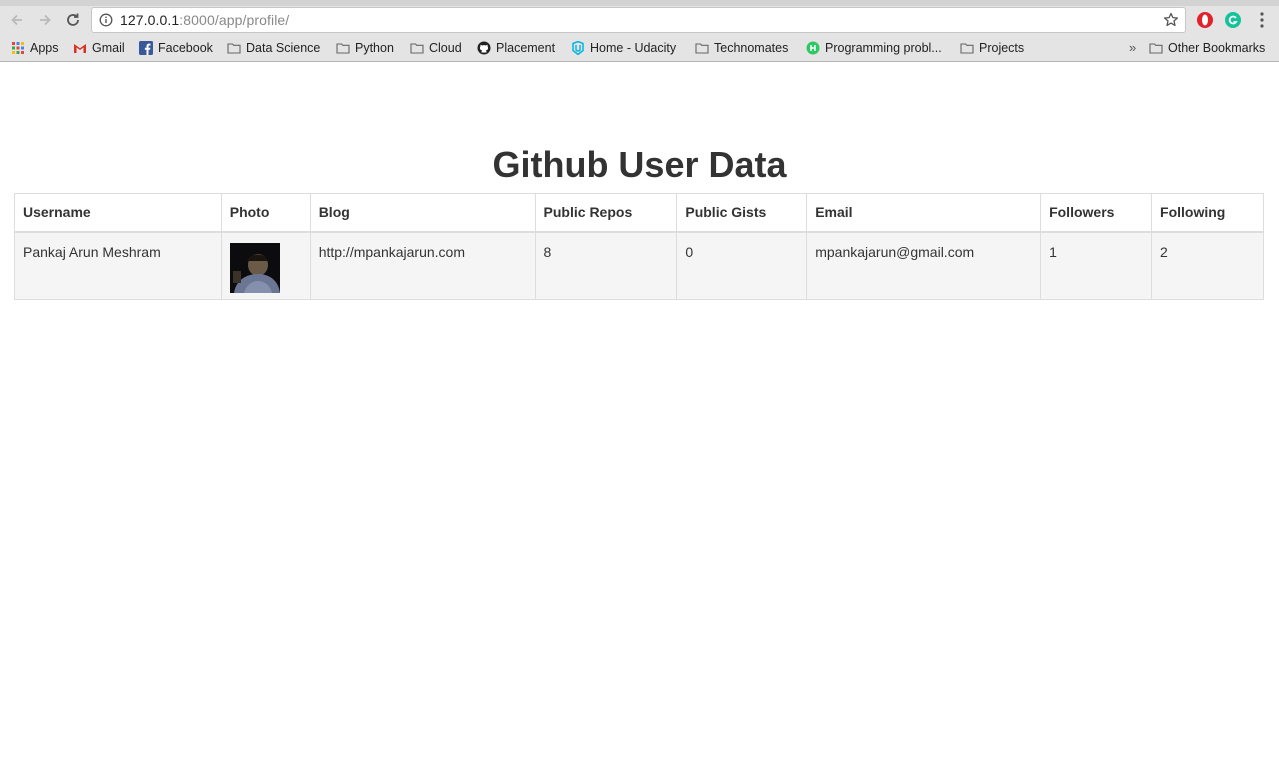 The height and width of the screenshot is (765, 1279). Describe the element at coordinates (1171, 20) in the screenshot. I see `bookmark-star-icon` at that location.